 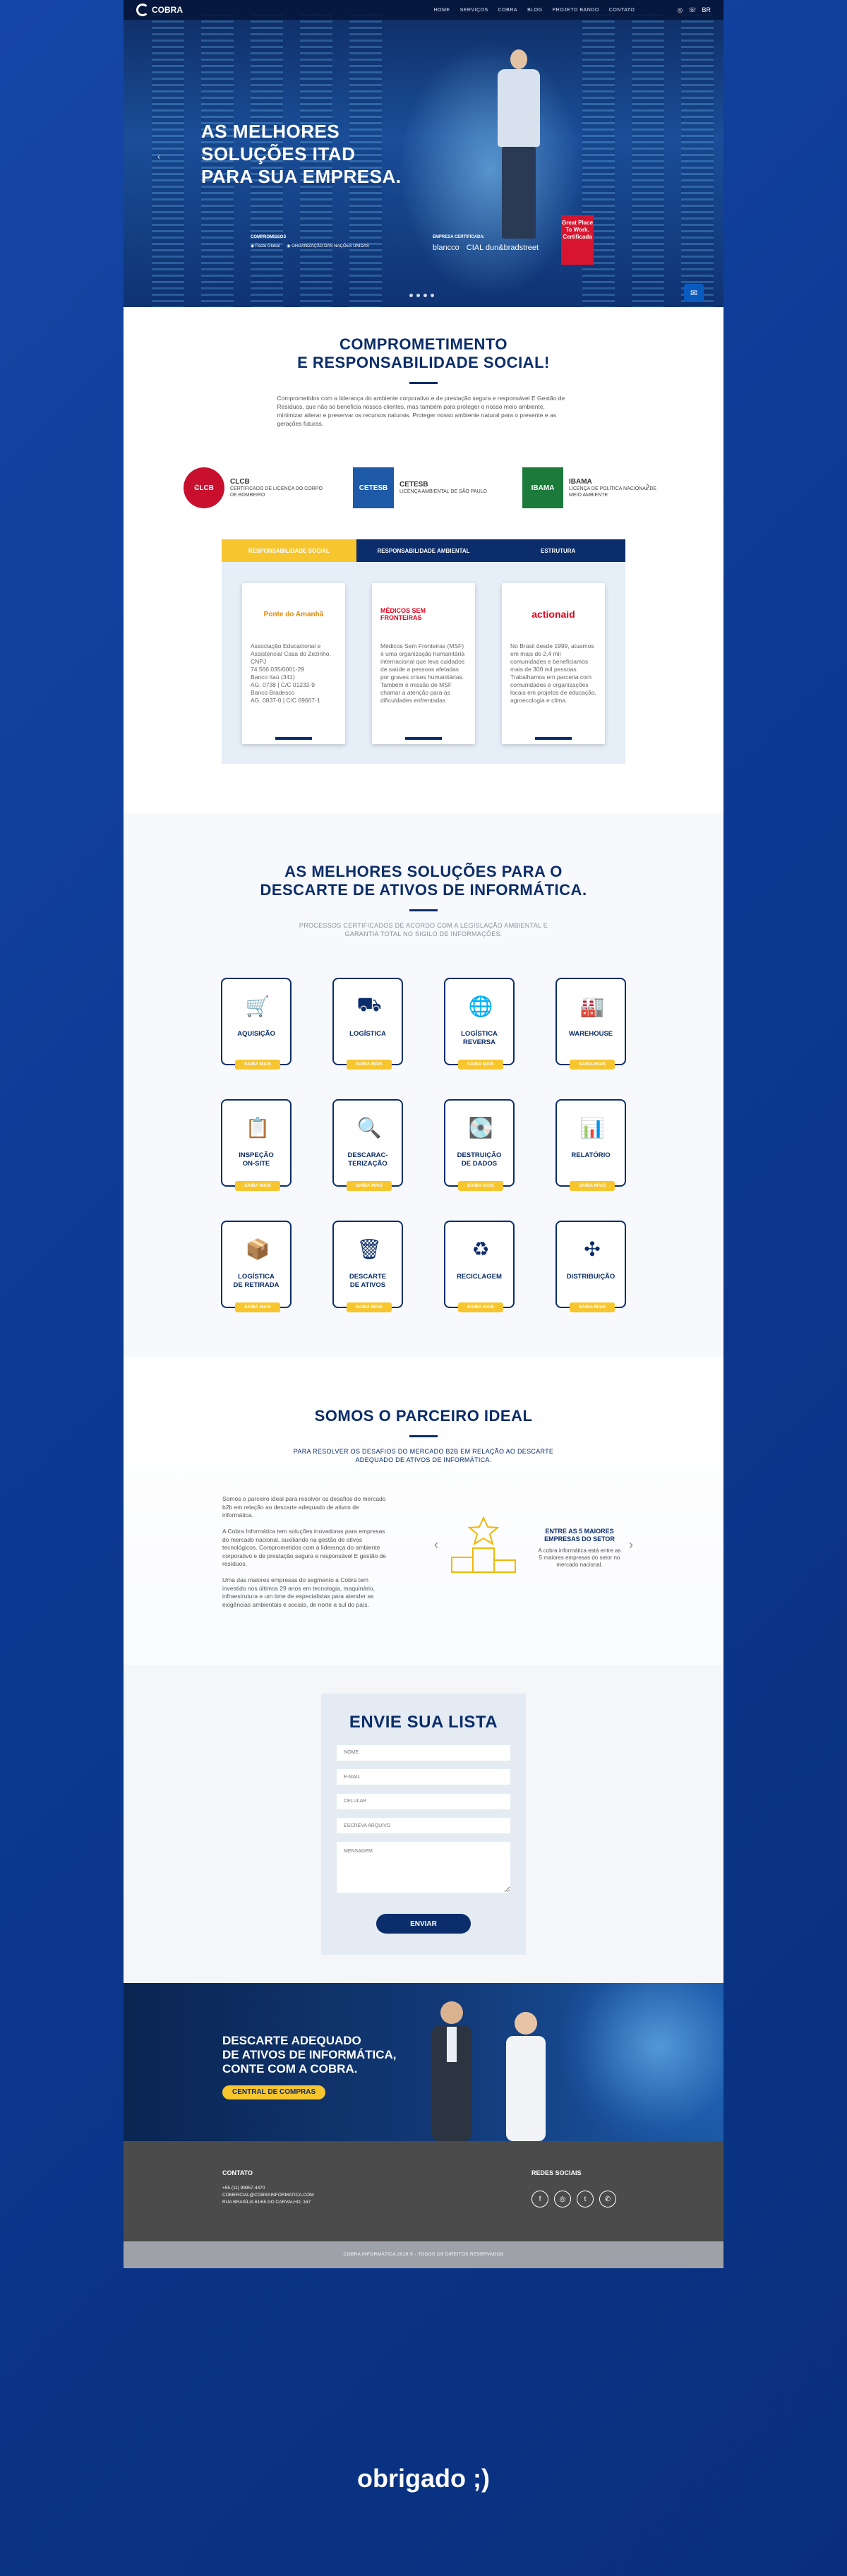 I want to click on service-card: ♻ RECICLAGEM SAIBA MAIS, so click(x=479, y=1266).